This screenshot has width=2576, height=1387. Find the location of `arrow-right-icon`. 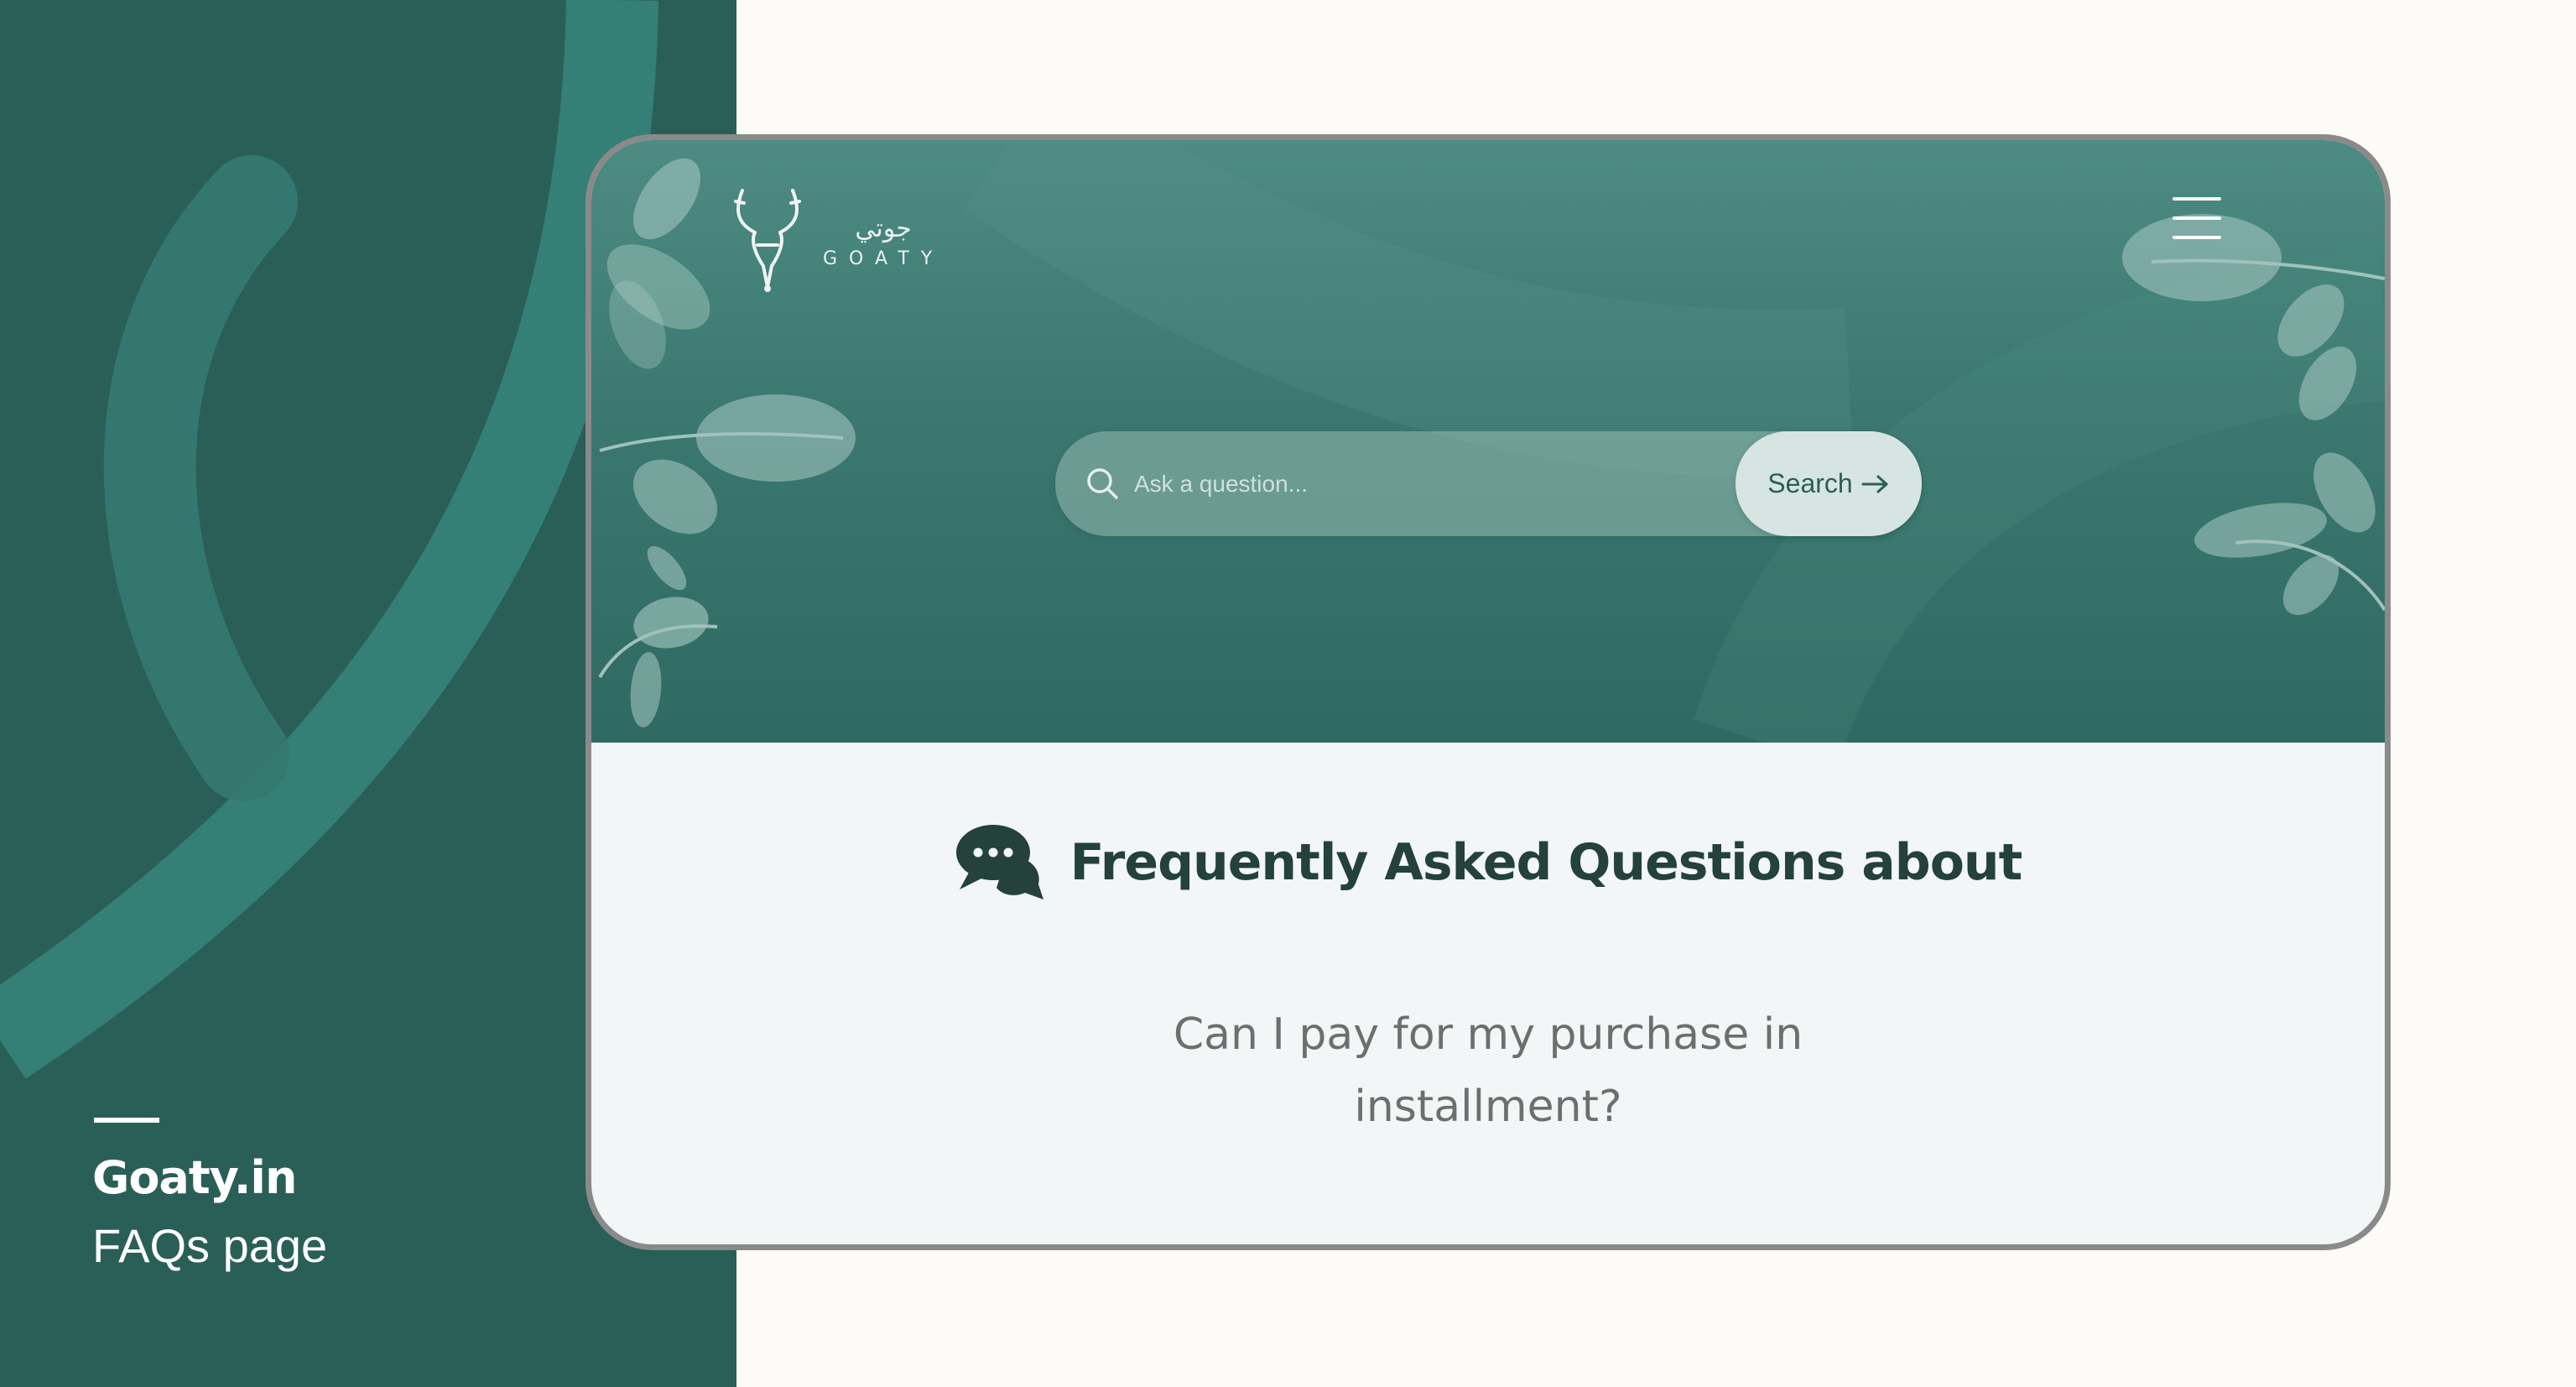

arrow-right-icon is located at coordinates (1874, 484).